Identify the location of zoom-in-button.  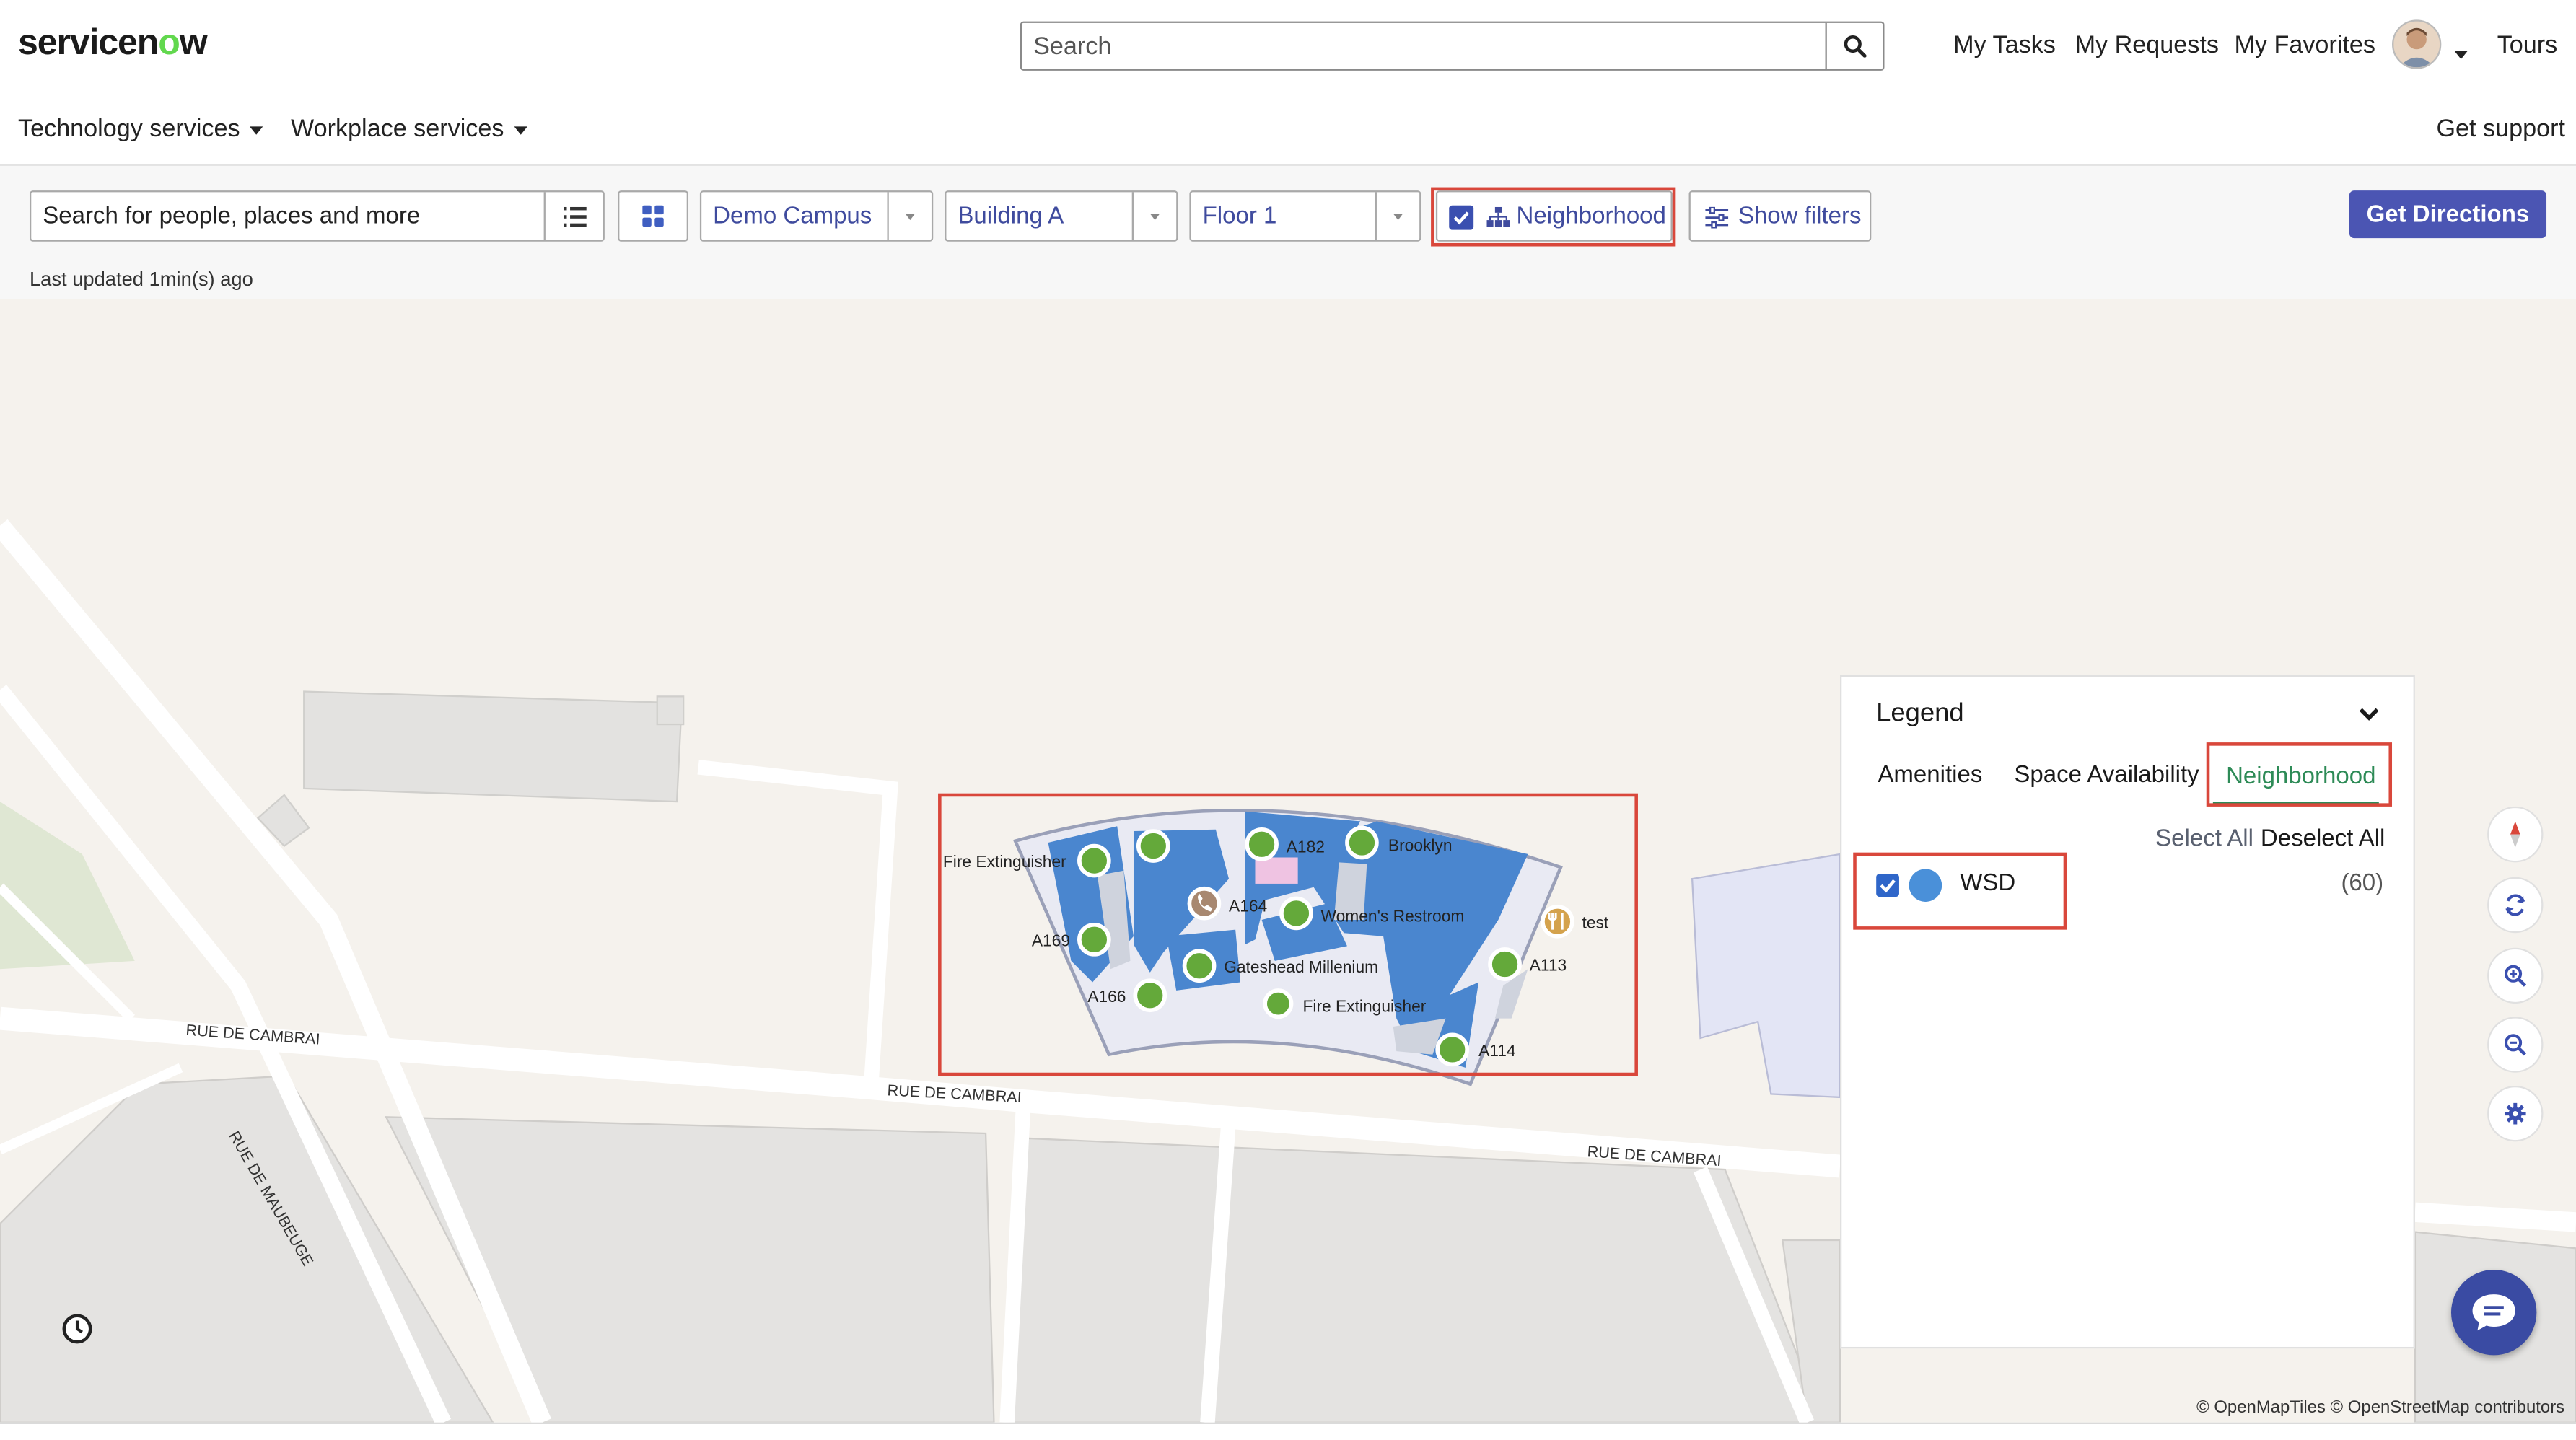
(2515, 976).